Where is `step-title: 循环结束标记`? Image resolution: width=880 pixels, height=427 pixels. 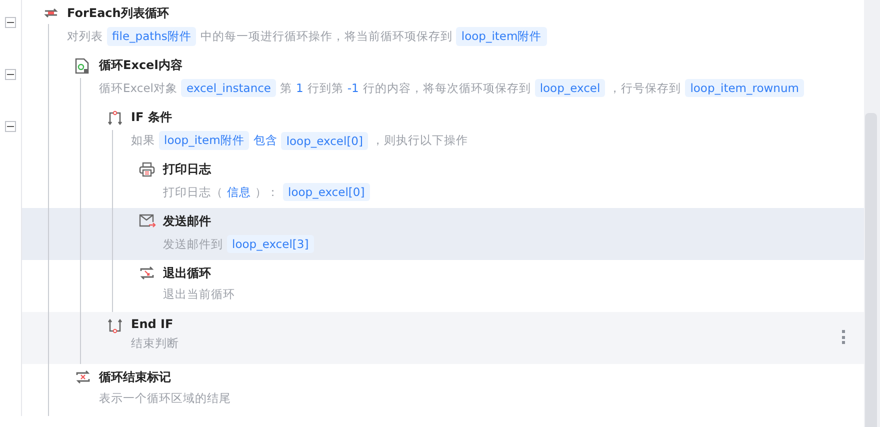
step-title: 循环结束标记 is located at coordinates (135, 377).